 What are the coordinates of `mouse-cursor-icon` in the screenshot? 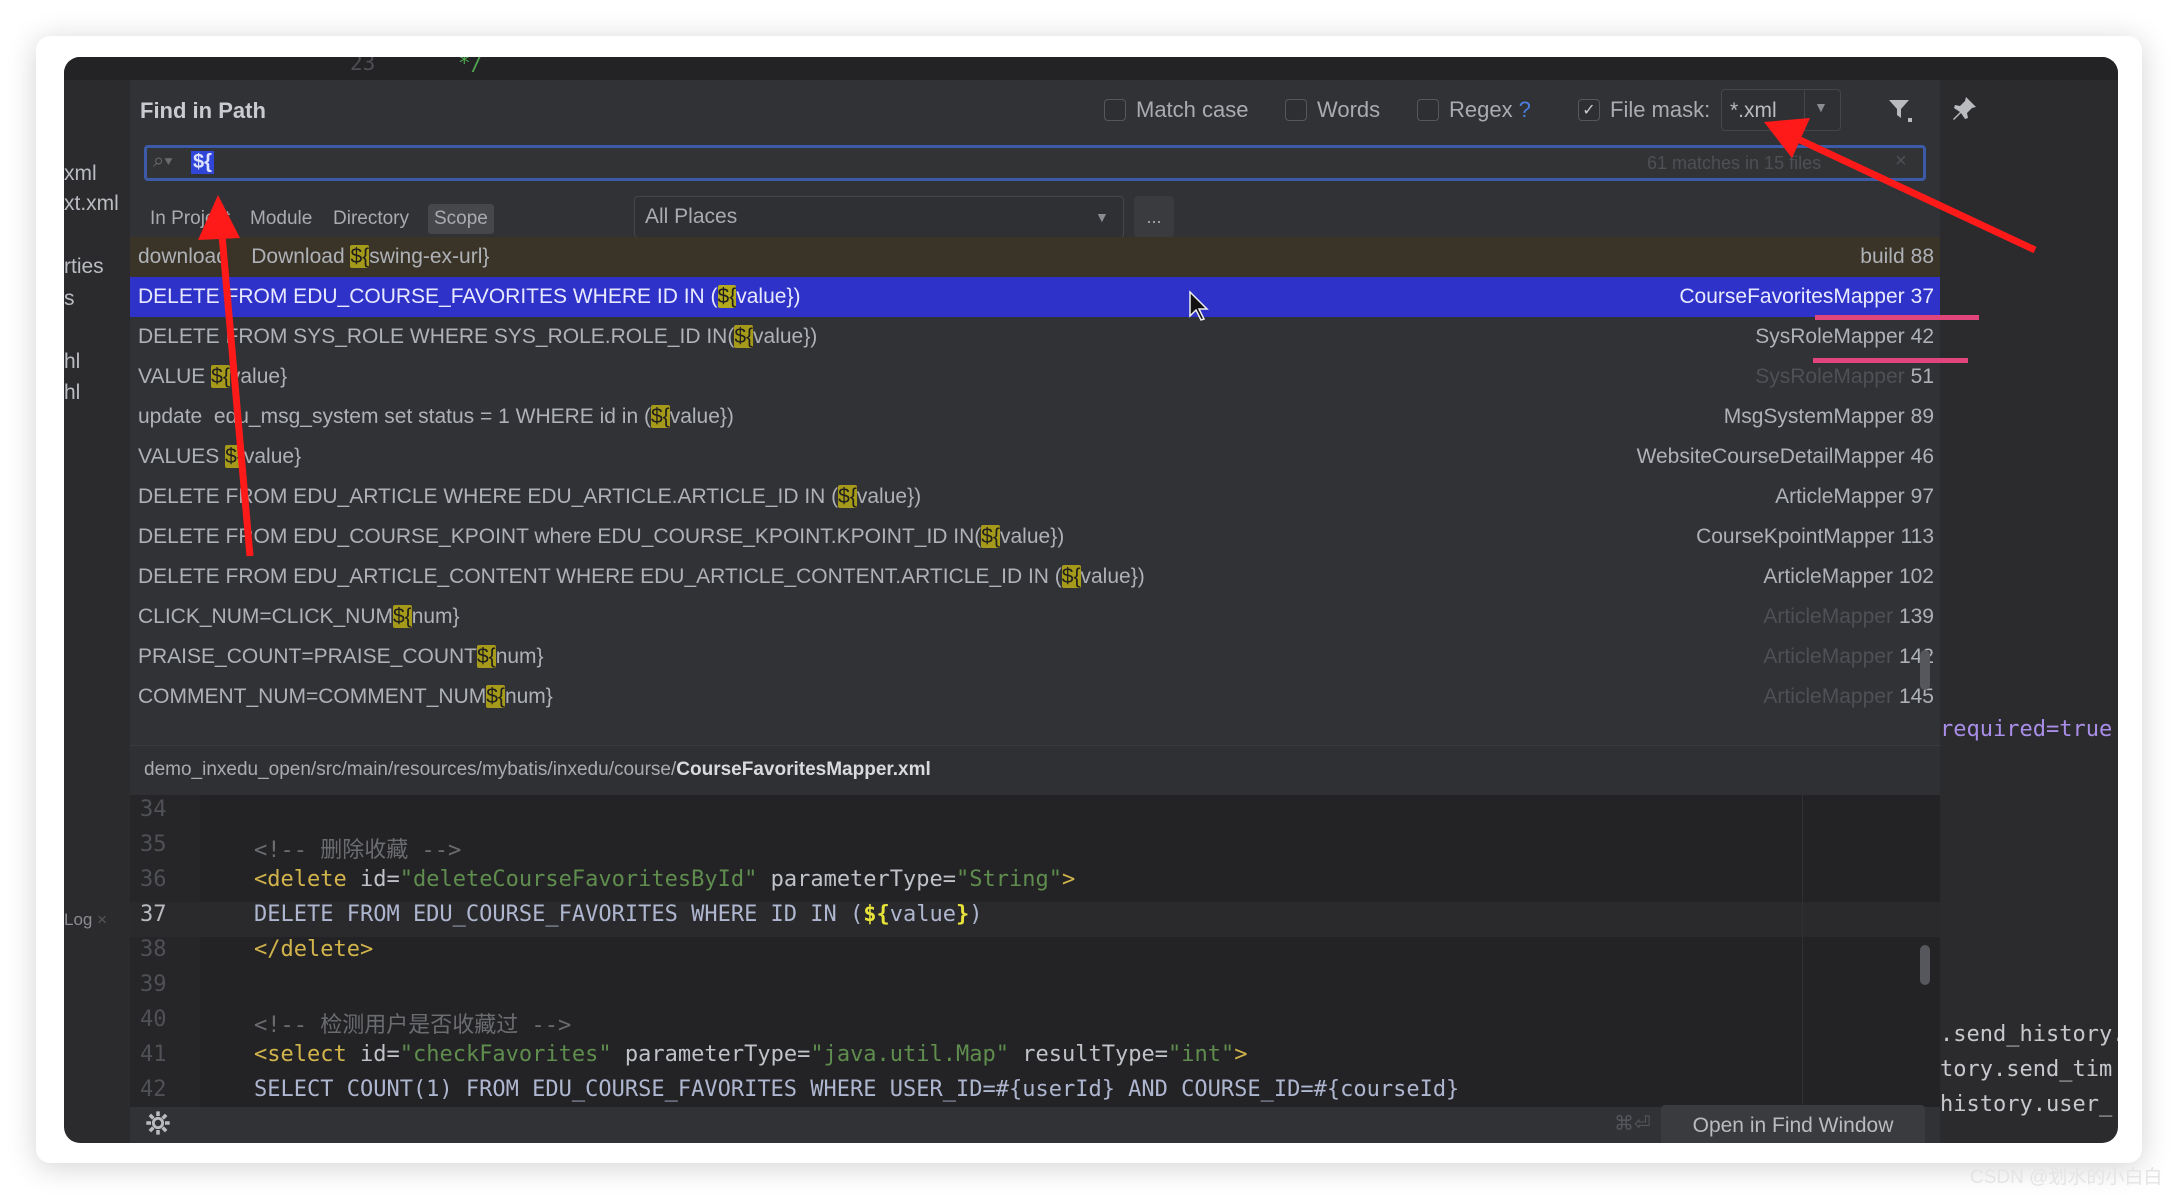 It's located at (1199, 305).